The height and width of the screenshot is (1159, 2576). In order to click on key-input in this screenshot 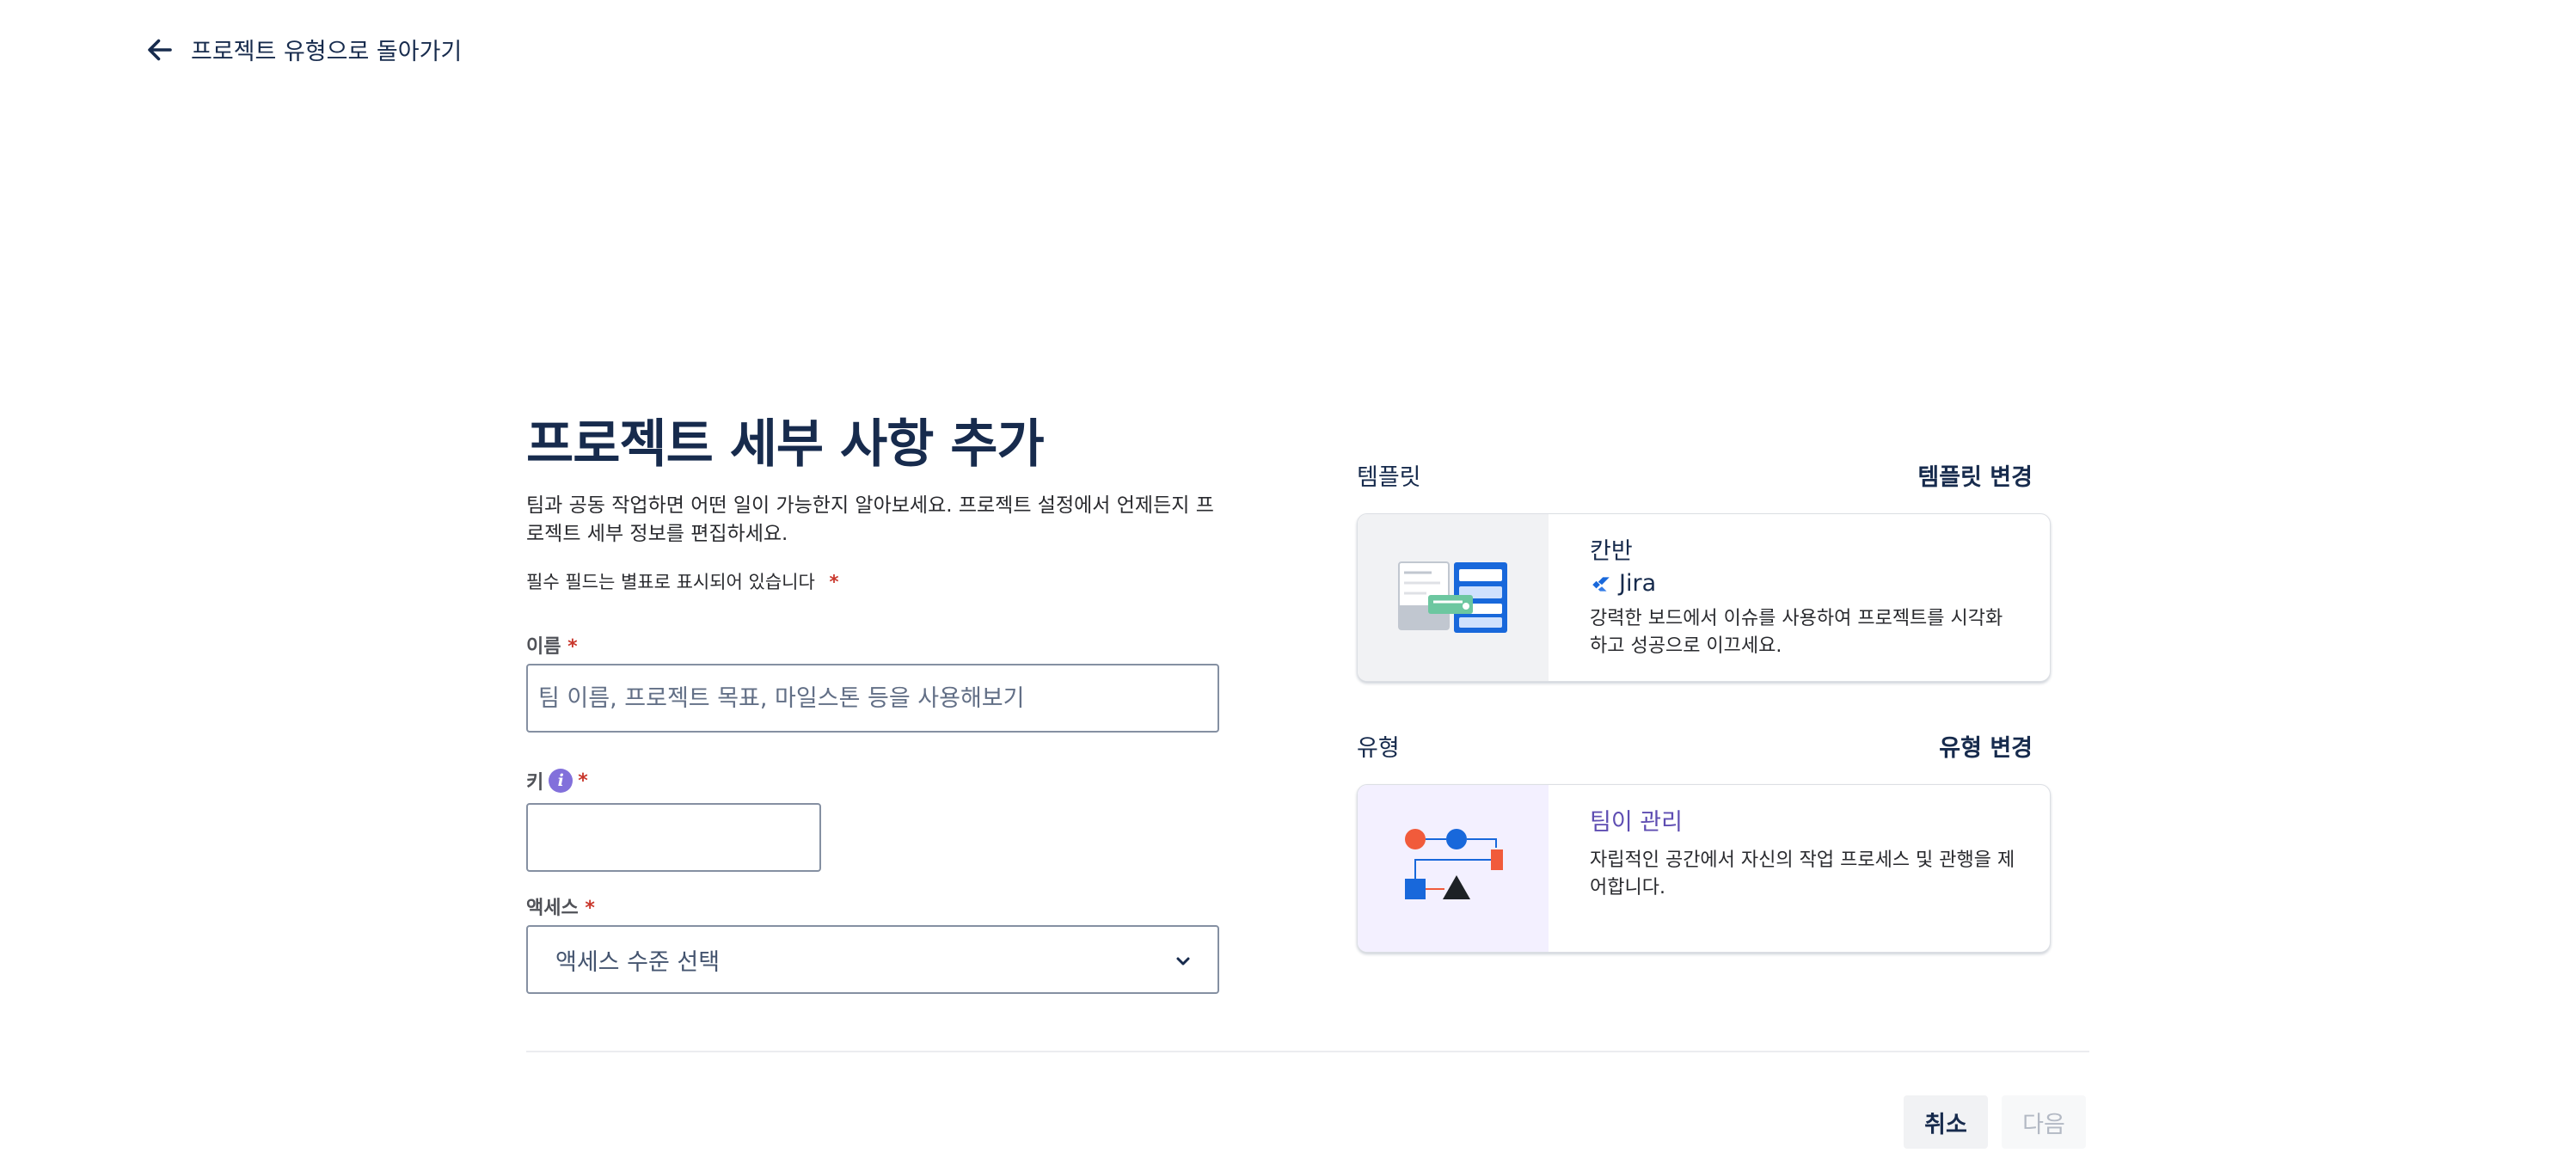, I will do `click(674, 838)`.